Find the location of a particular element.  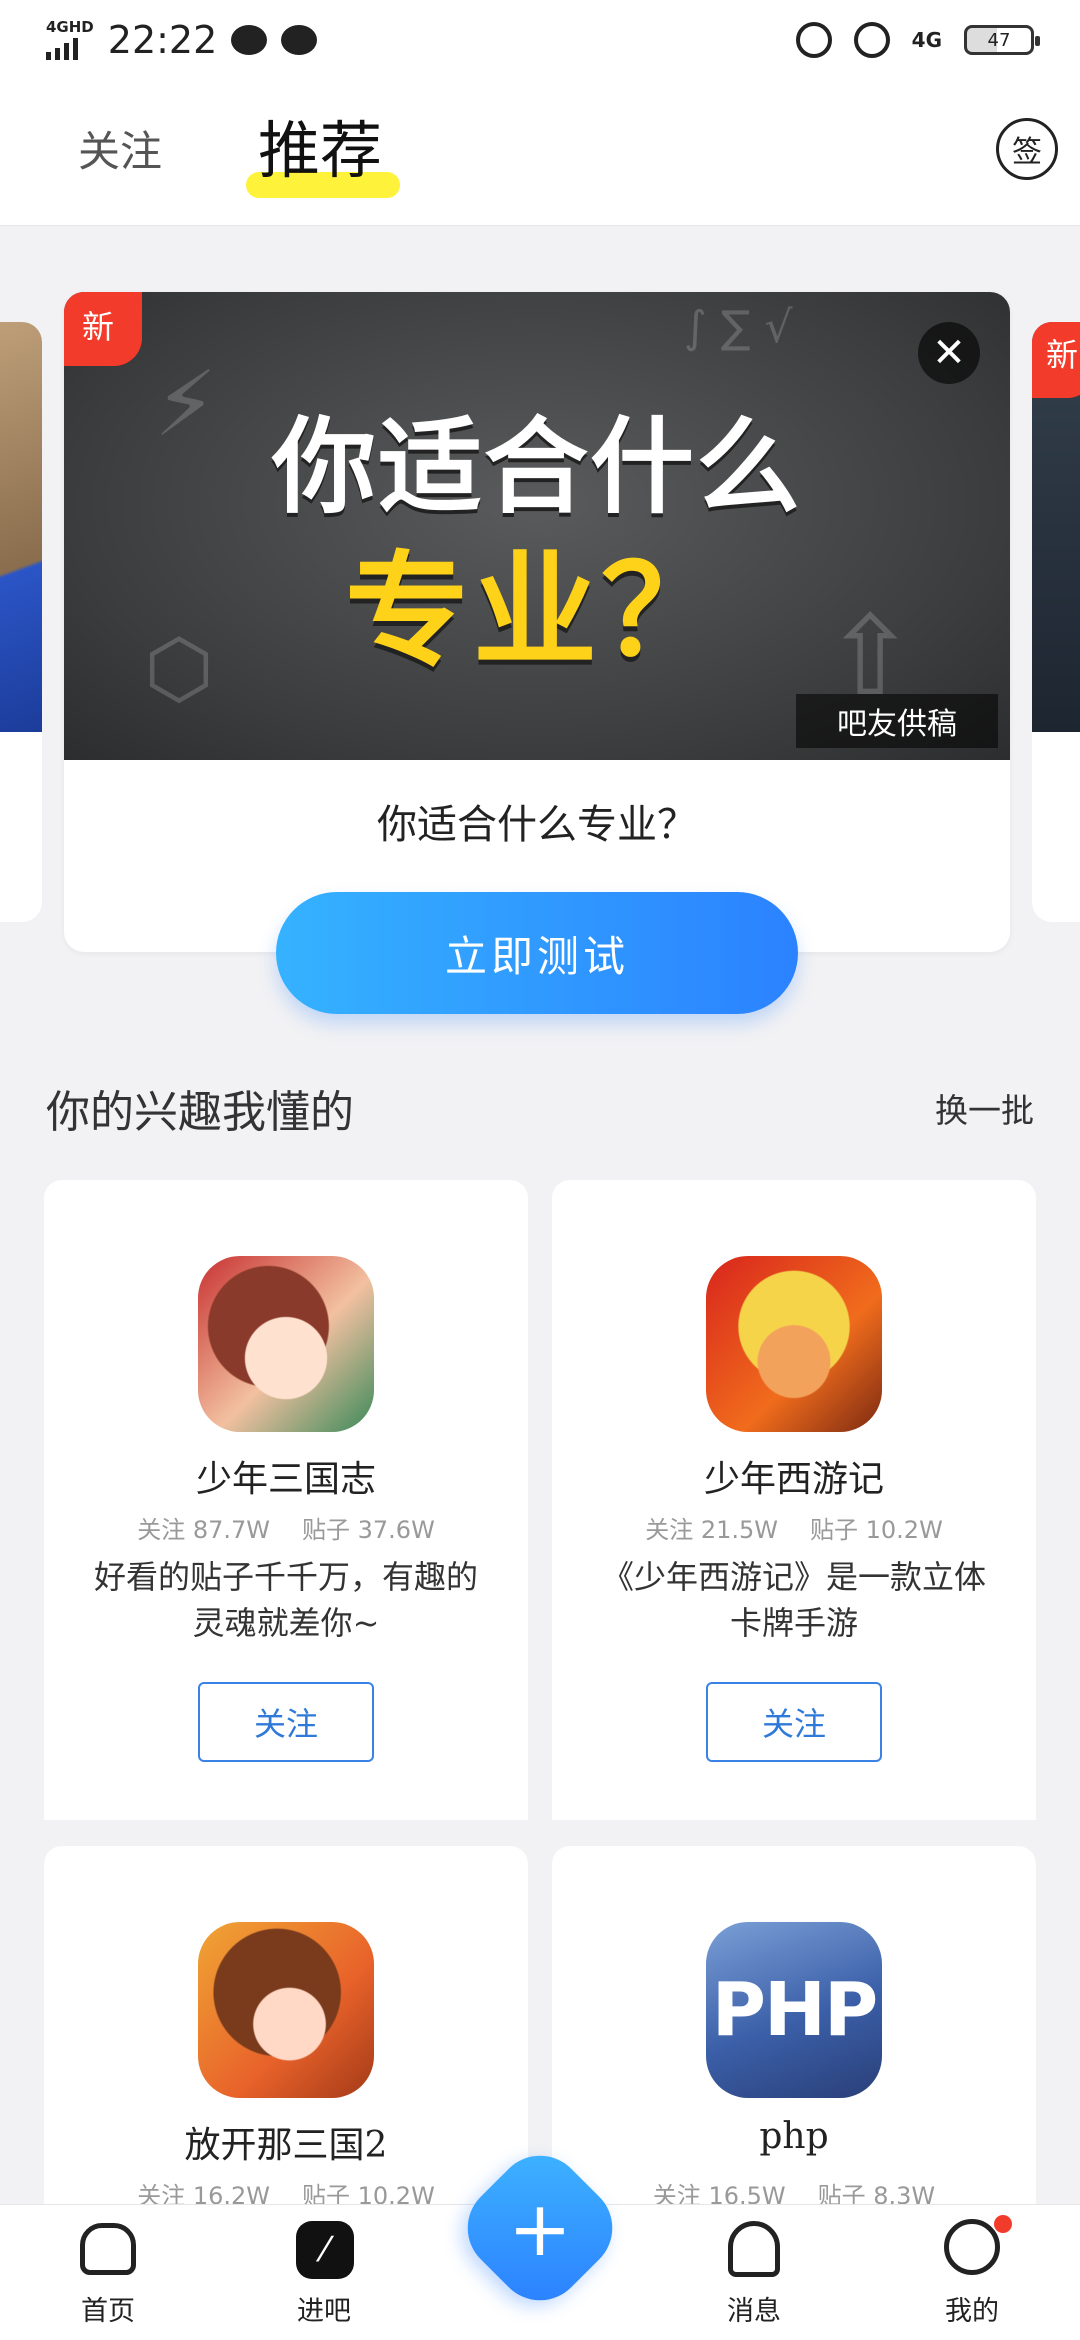

refresh-button: 换一批 is located at coordinates (984, 1108).